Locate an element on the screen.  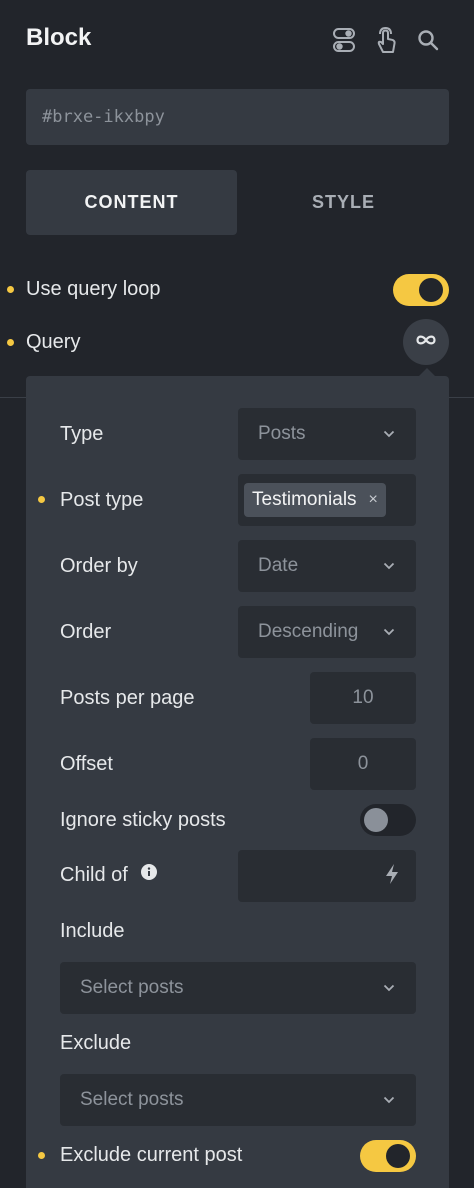
post-type-tag-label: Testimonials is located at coordinates (304, 499).